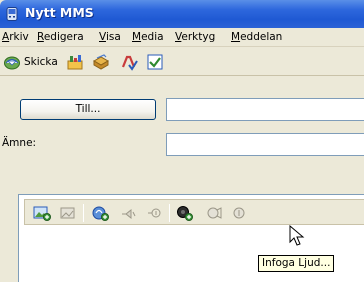 This screenshot has width=364, height=282. What do you see at coordinates (195, 37) in the screenshot?
I see `menu-verktyg: Verktyg` at bounding box center [195, 37].